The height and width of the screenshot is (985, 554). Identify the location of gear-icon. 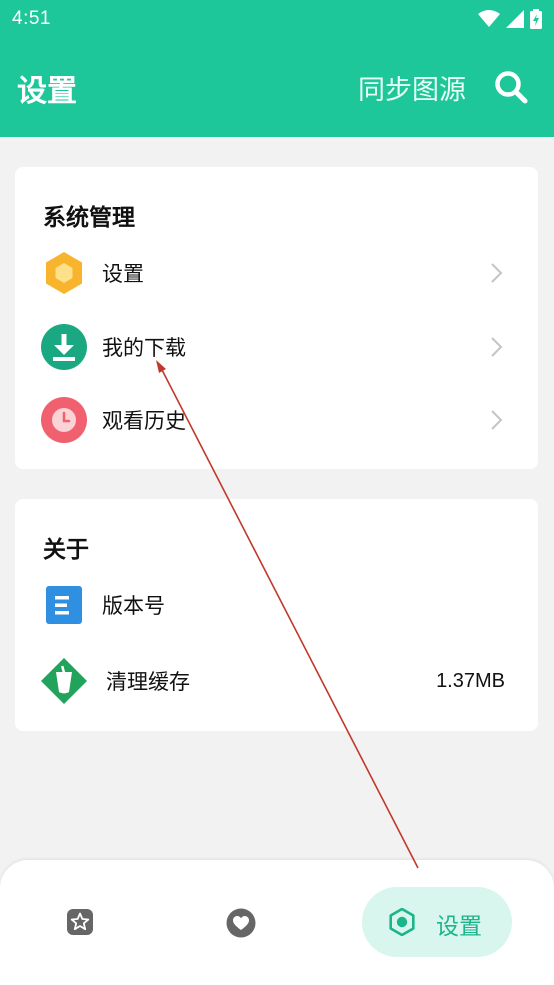
(402, 922).